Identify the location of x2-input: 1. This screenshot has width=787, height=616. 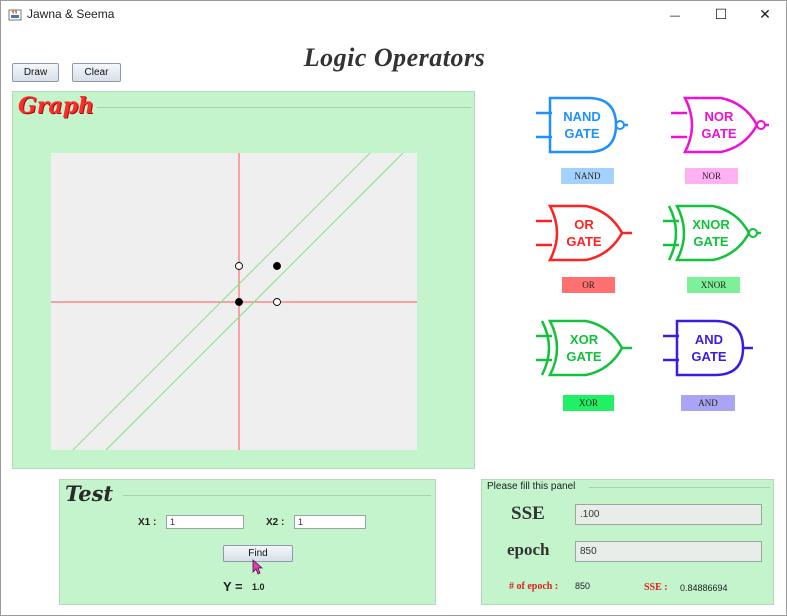
(330, 522).